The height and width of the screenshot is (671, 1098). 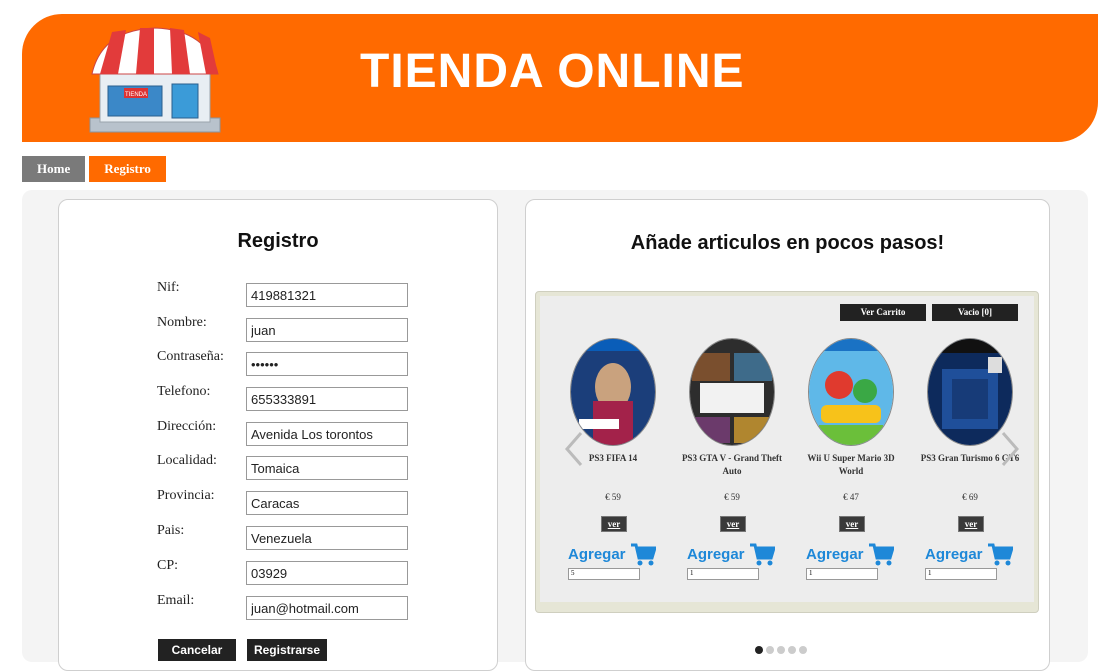 What do you see at coordinates (136, 95) in the screenshot?
I see `logo-sign-text: TIENDA` at bounding box center [136, 95].